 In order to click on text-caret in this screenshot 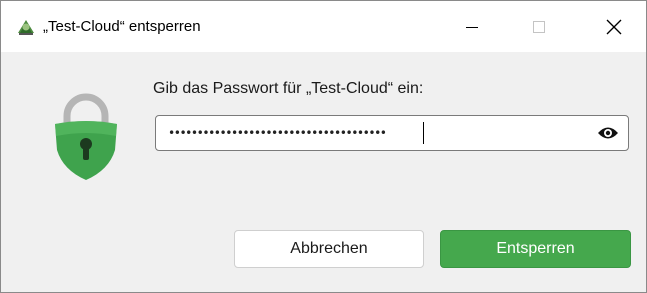, I will do `click(423, 133)`.